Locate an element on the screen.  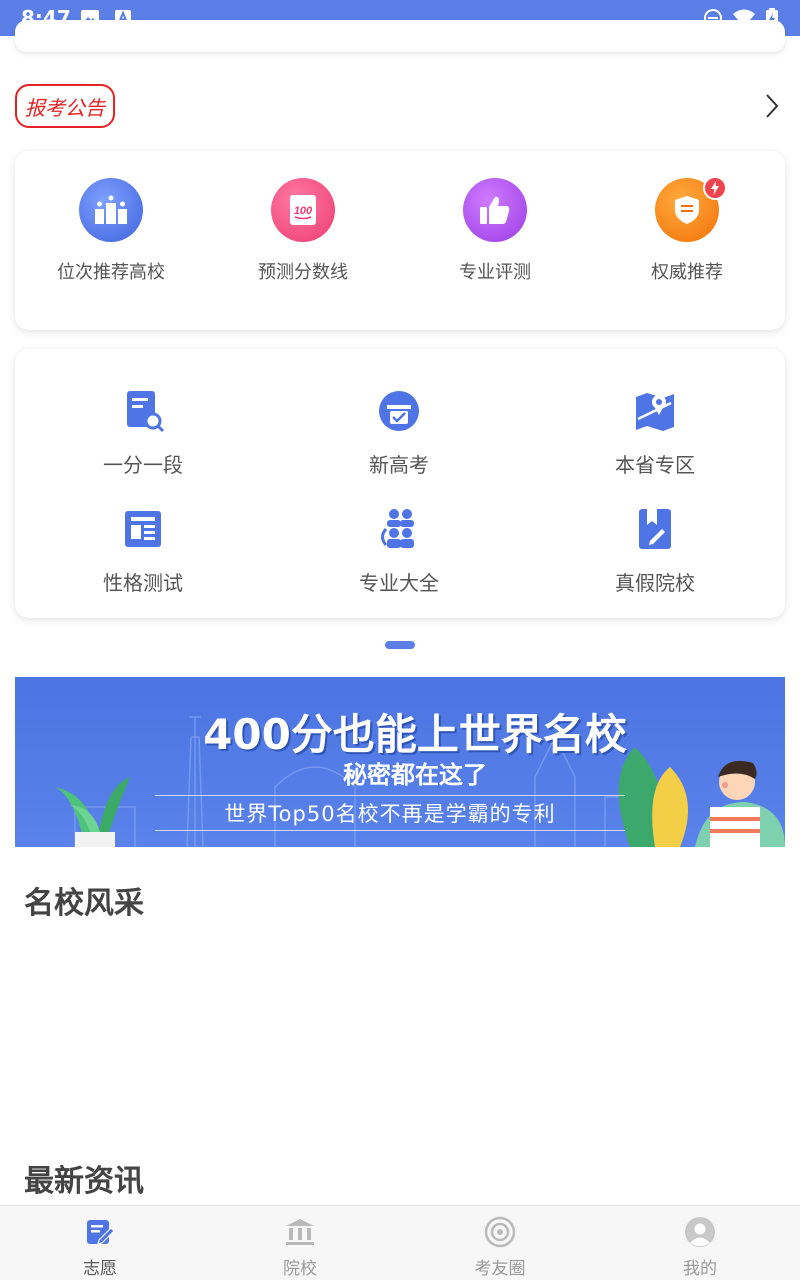
feature-label: 预测分数线 is located at coordinates (303, 272).